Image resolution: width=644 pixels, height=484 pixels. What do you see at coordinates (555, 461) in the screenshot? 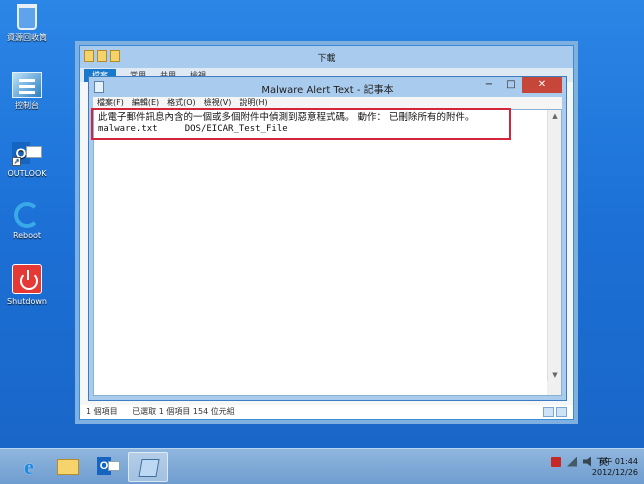
I see `action-center-flag-icon` at bounding box center [555, 461].